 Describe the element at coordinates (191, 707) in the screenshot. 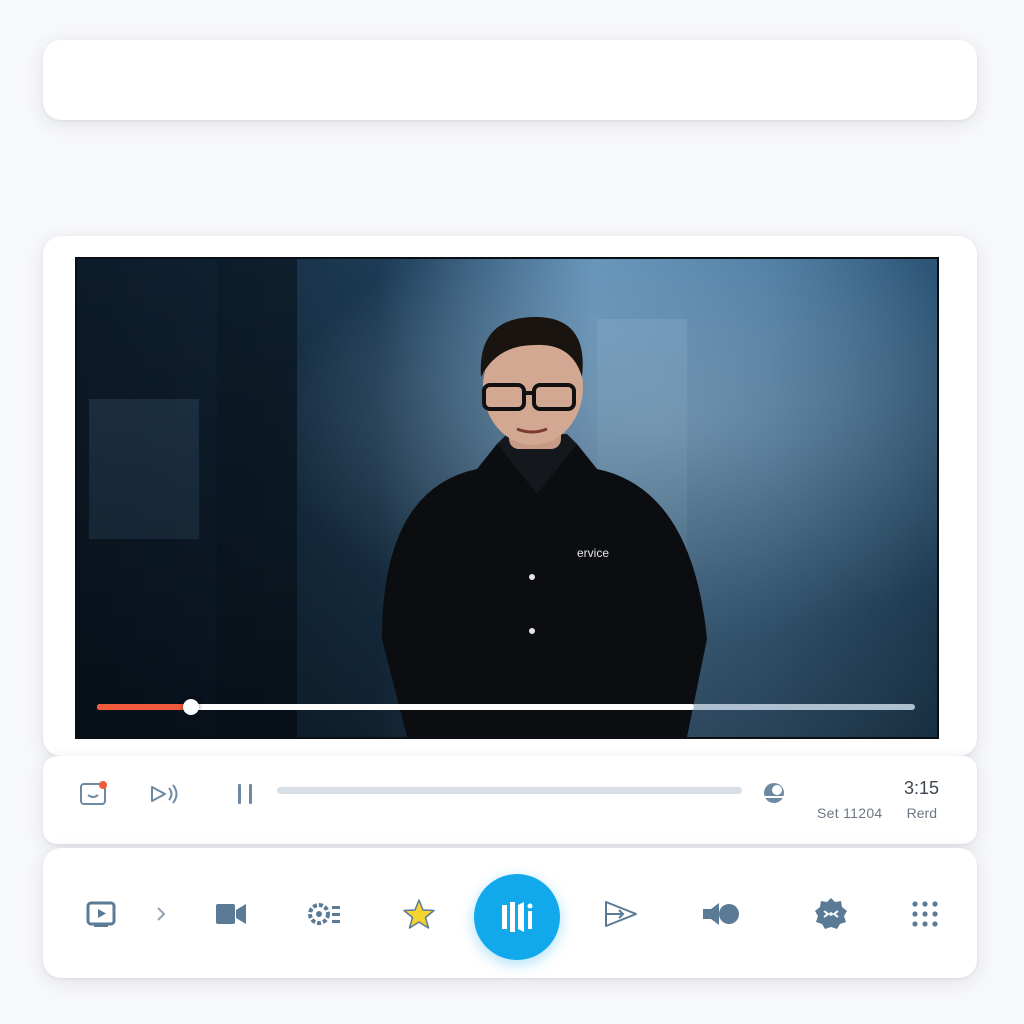

I see `seek-thumb` at that location.